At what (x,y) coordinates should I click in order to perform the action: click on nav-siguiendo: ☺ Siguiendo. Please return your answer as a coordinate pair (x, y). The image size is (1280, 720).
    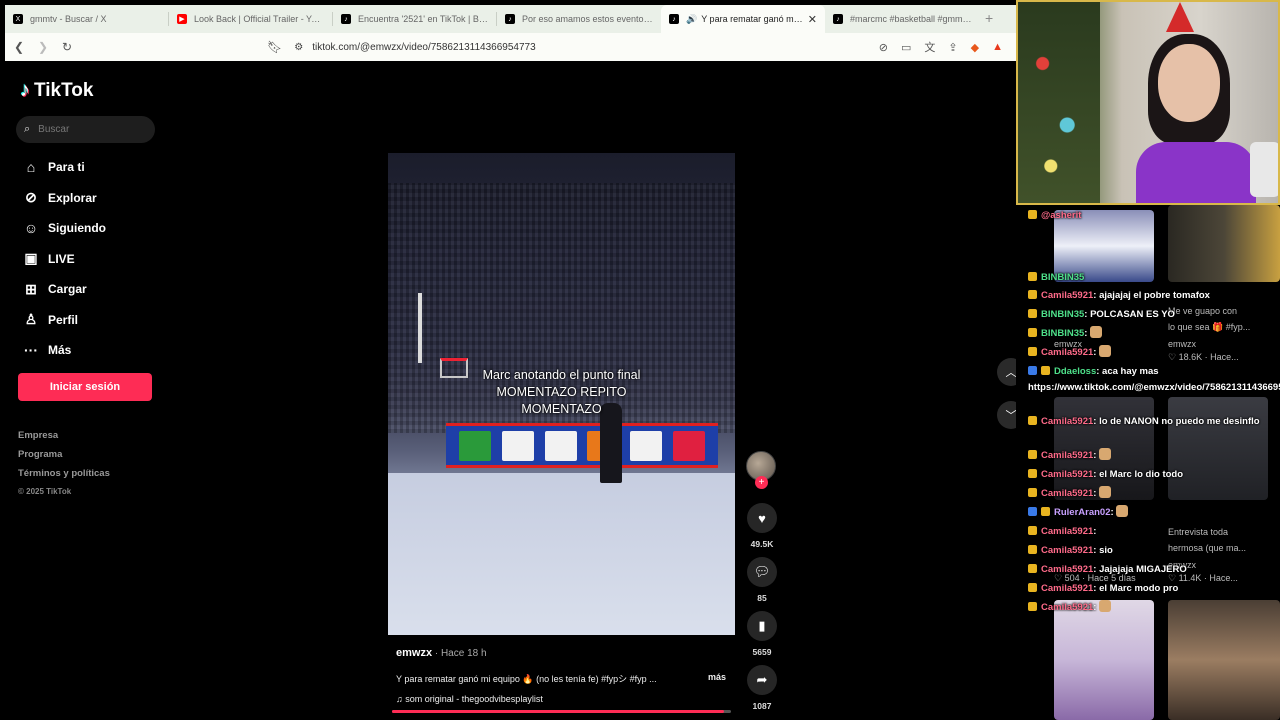
    Looking at the image, I should click on (63, 228).